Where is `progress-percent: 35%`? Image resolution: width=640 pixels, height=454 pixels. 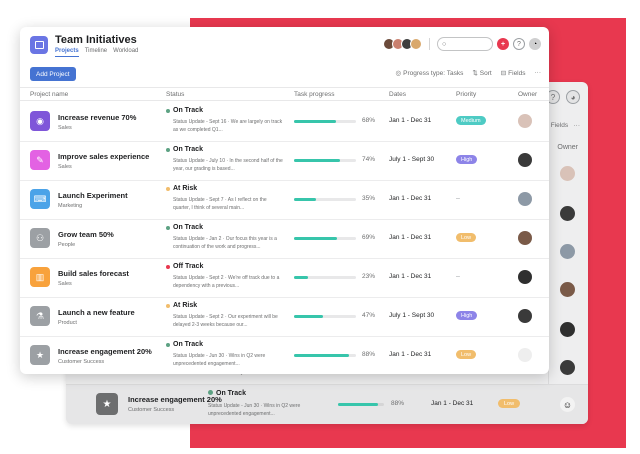 progress-percent: 35% is located at coordinates (369, 198).